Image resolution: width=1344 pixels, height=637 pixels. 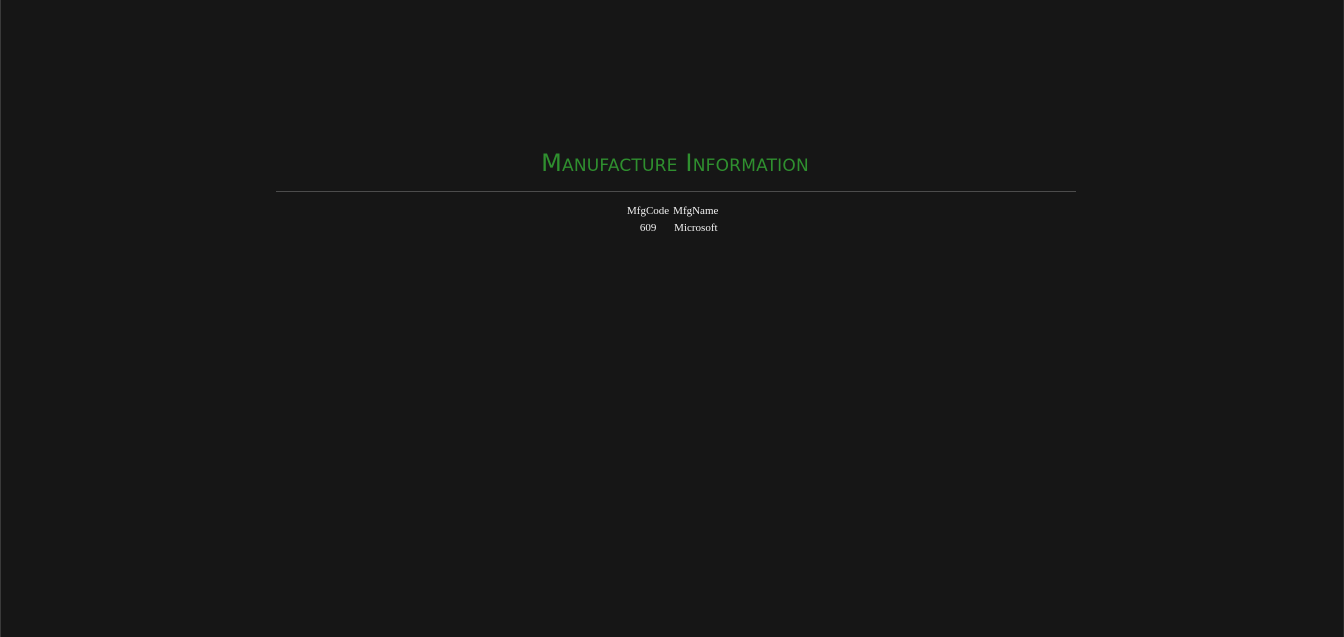 I want to click on page-title: Manufacture Information, so click(x=675, y=163).